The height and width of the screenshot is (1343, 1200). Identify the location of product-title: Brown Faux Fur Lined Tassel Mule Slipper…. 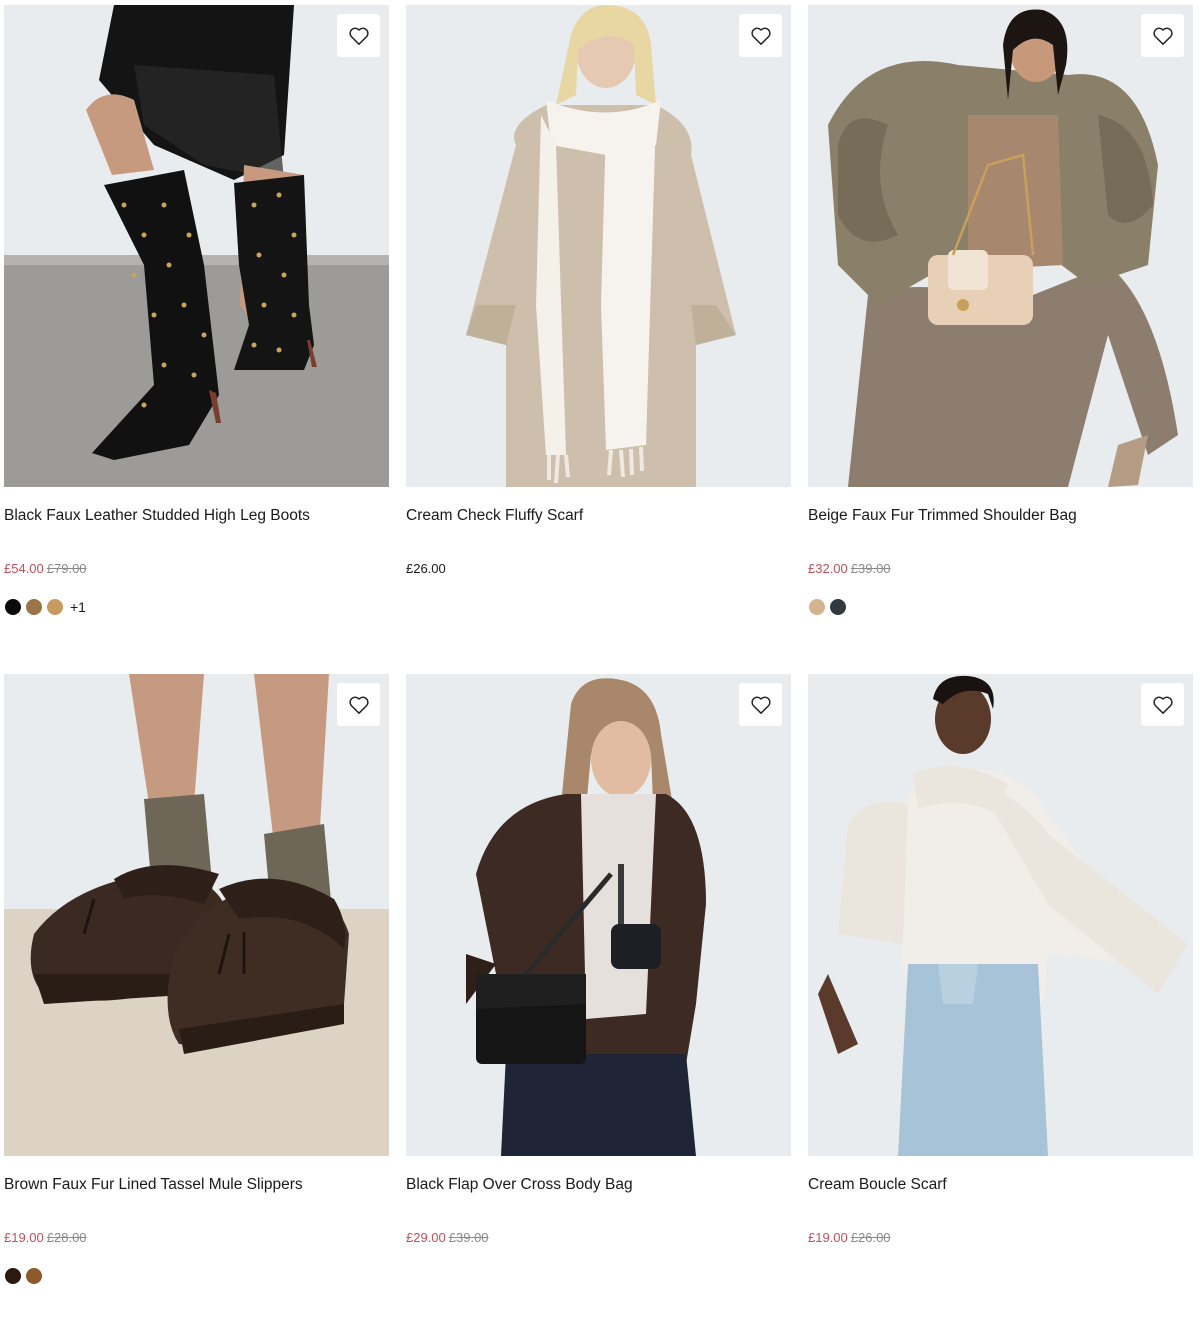
(153, 1185).